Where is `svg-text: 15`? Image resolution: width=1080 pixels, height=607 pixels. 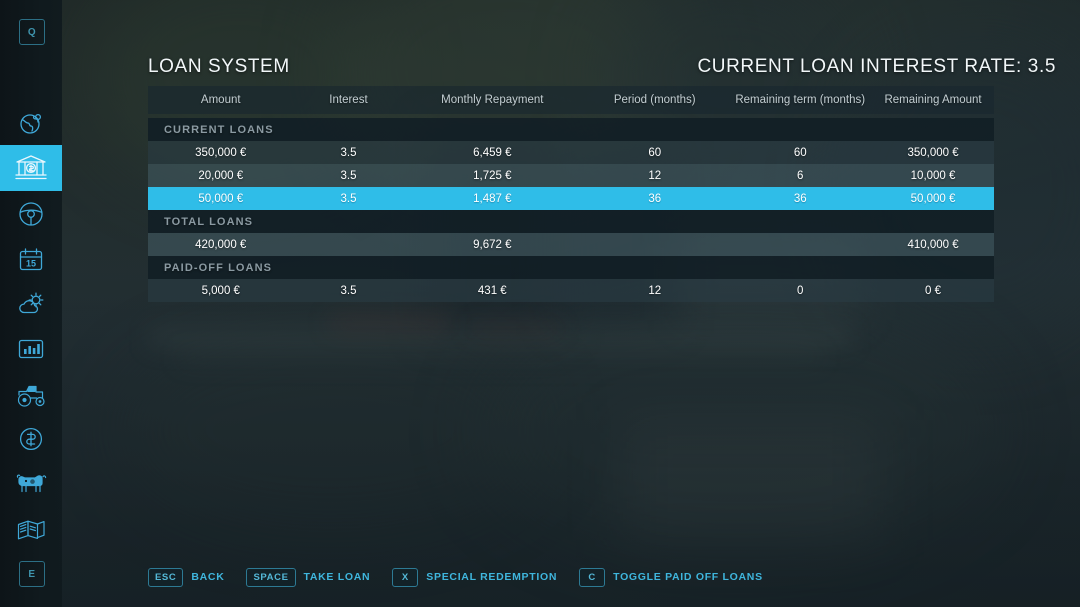
svg-text: 15 is located at coordinates (31, 263).